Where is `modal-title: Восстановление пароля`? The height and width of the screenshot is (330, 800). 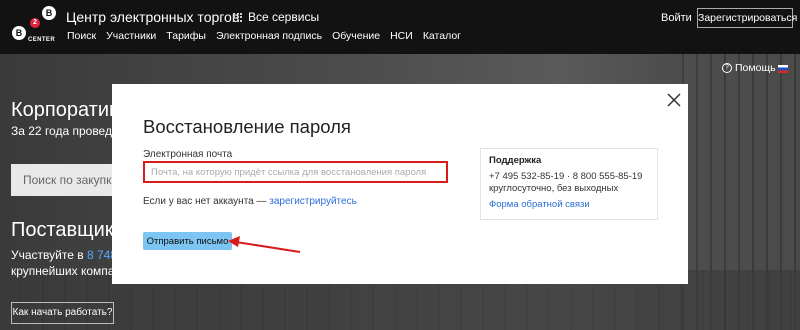
modal-title: Восстановление пароля is located at coordinates (247, 126).